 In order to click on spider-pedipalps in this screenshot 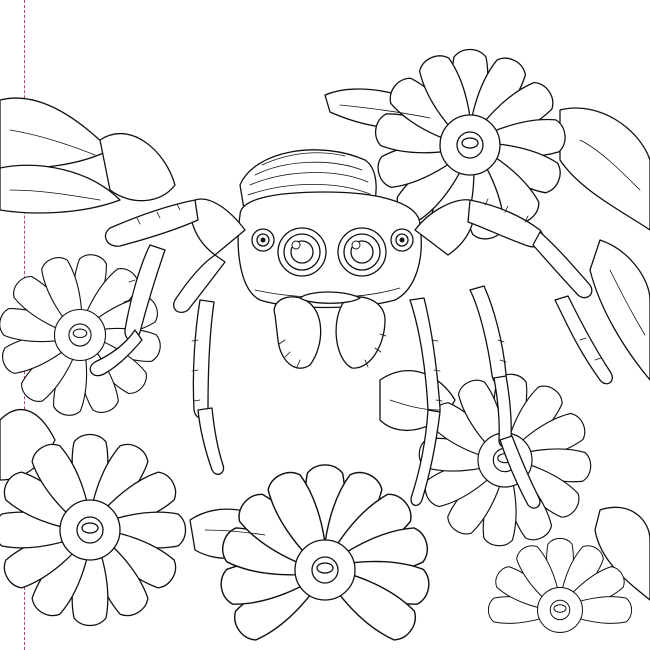, I will do `click(330, 330)`.